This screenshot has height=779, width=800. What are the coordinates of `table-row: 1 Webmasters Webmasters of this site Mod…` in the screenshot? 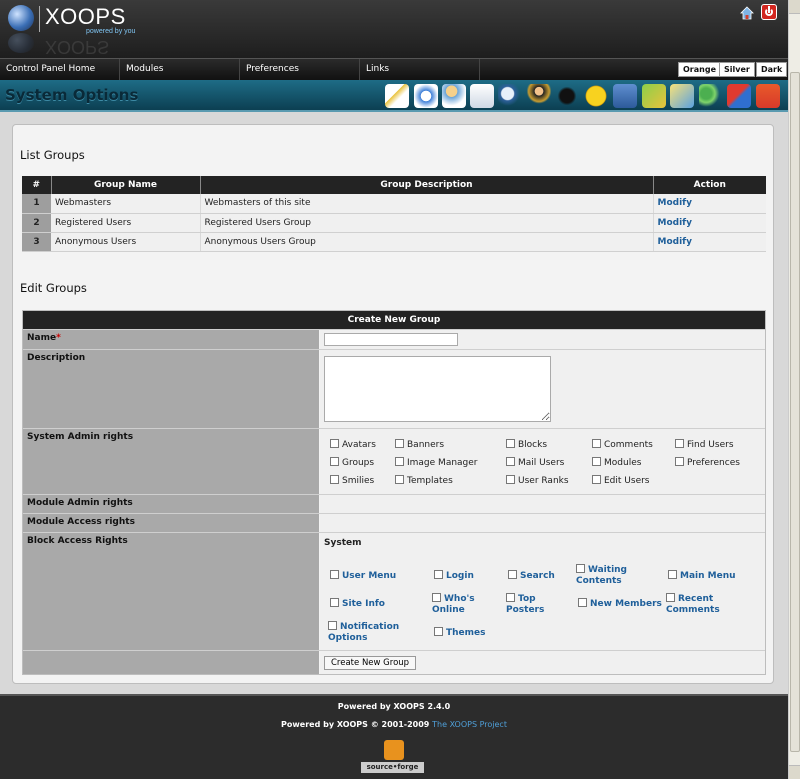 It's located at (394, 204).